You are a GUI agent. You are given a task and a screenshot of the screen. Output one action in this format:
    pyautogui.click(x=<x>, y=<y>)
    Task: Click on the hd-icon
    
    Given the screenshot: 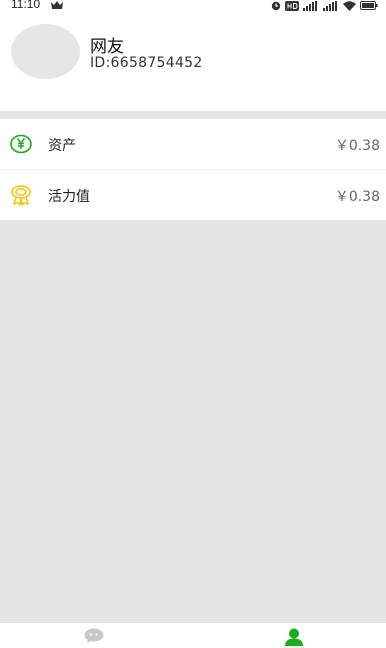 What is the action you would take?
    pyautogui.click(x=292, y=5)
    